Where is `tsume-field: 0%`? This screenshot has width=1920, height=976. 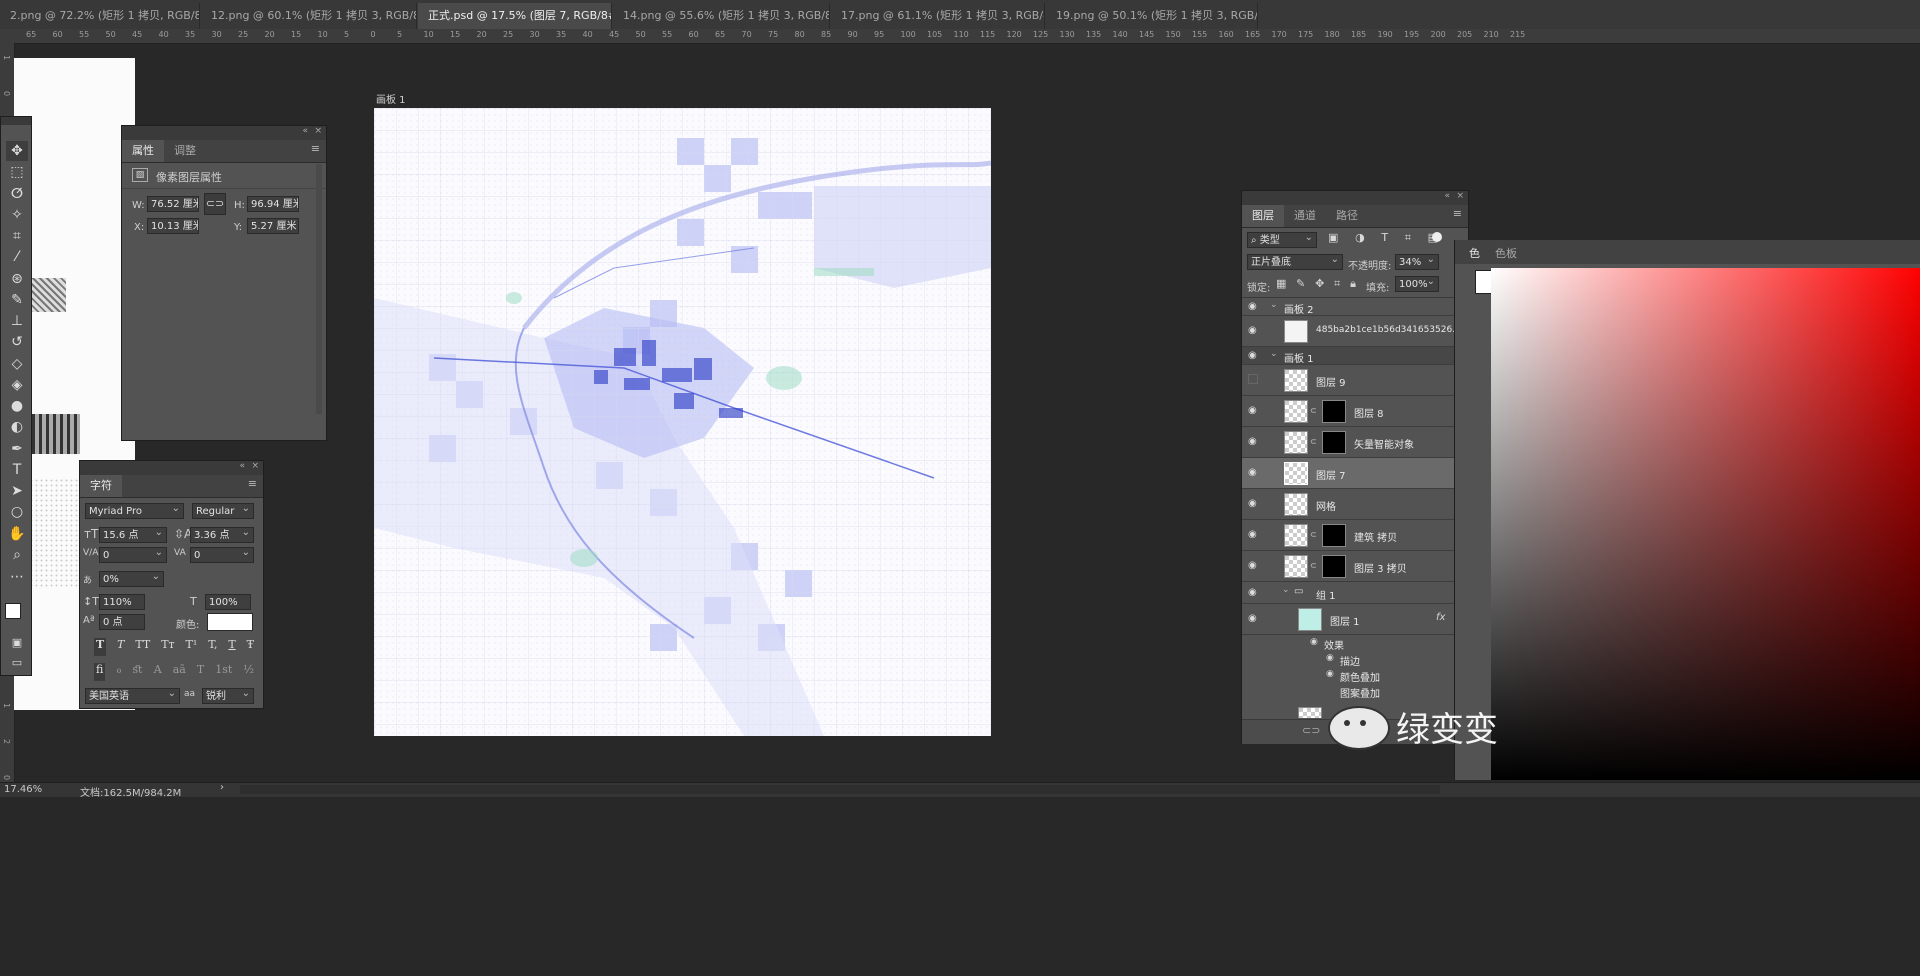 tsume-field: 0% is located at coordinates (131, 579).